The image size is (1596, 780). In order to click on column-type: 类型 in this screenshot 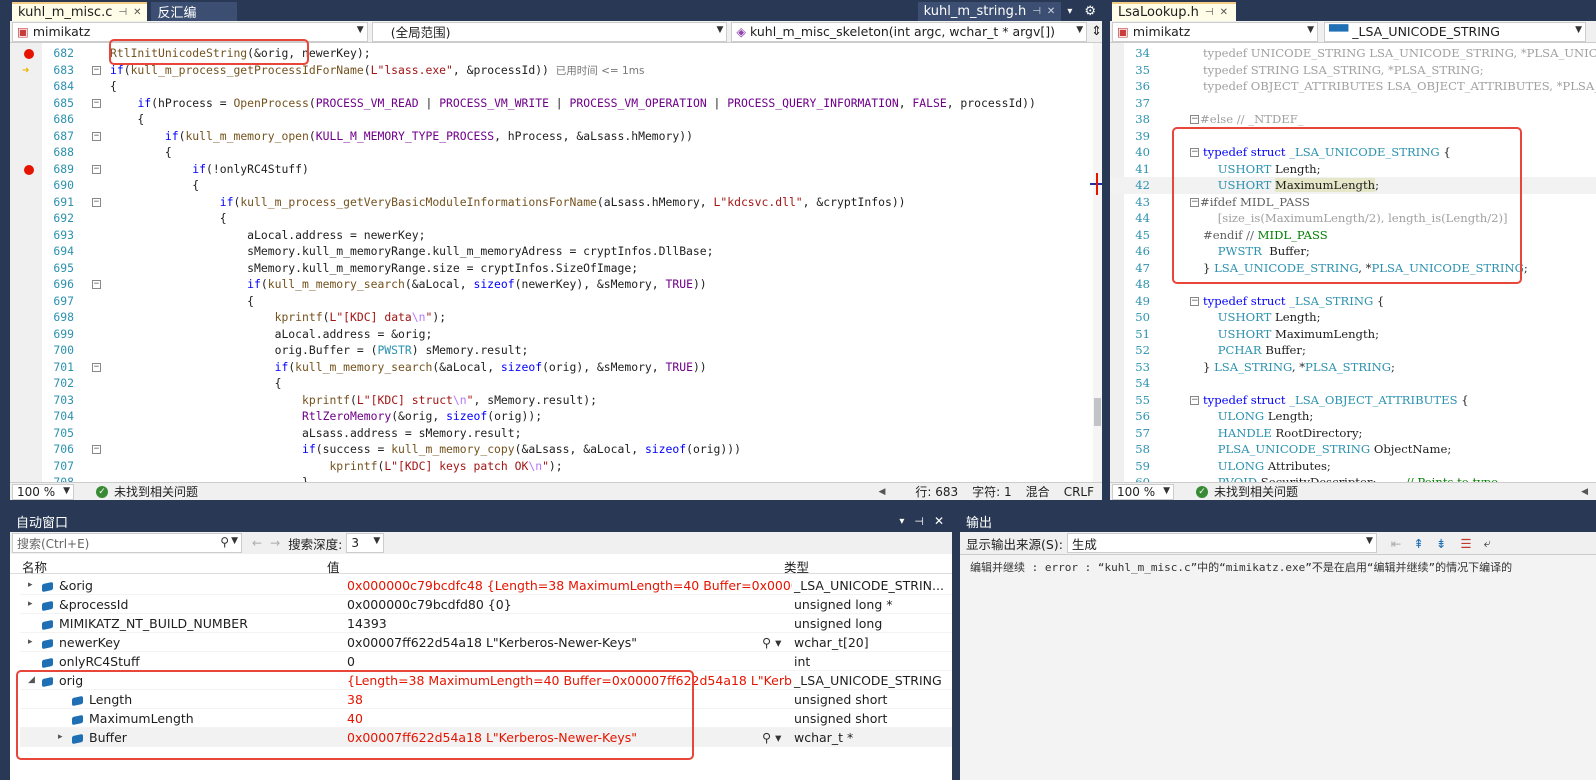, I will do `click(796, 566)`.